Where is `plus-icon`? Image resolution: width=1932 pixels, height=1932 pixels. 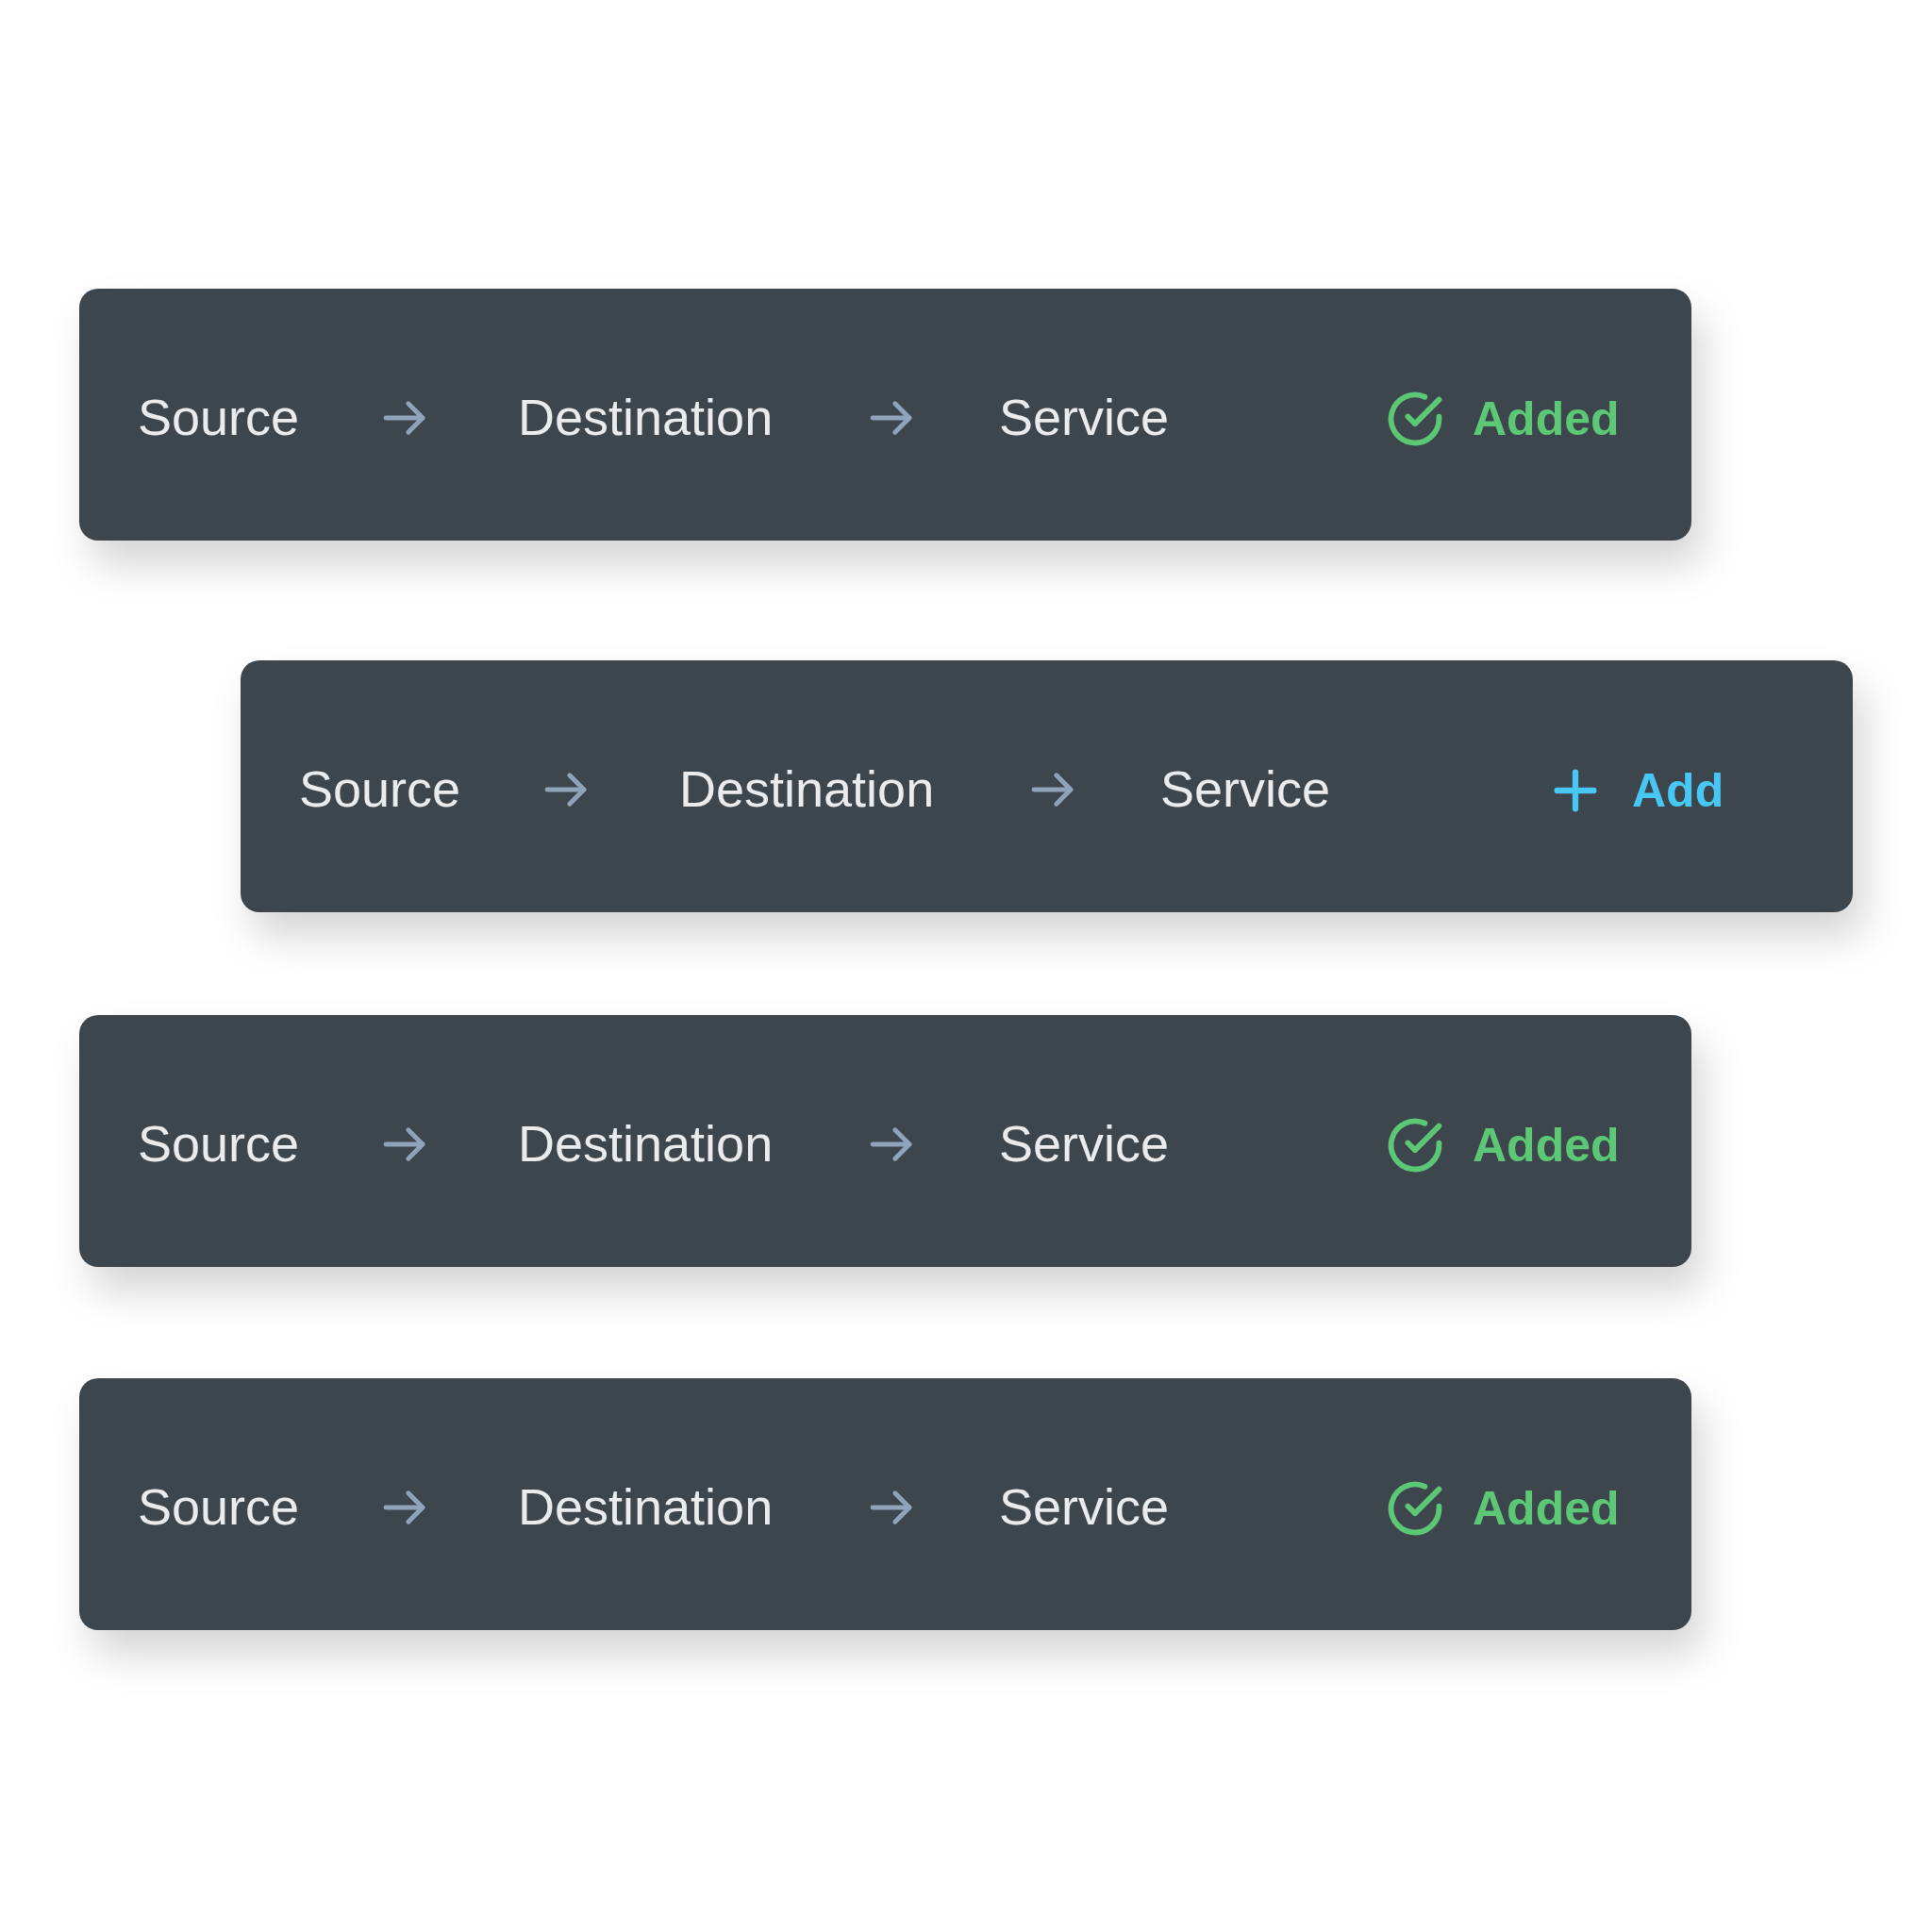 plus-icon is located at coordinates (1576, 790).